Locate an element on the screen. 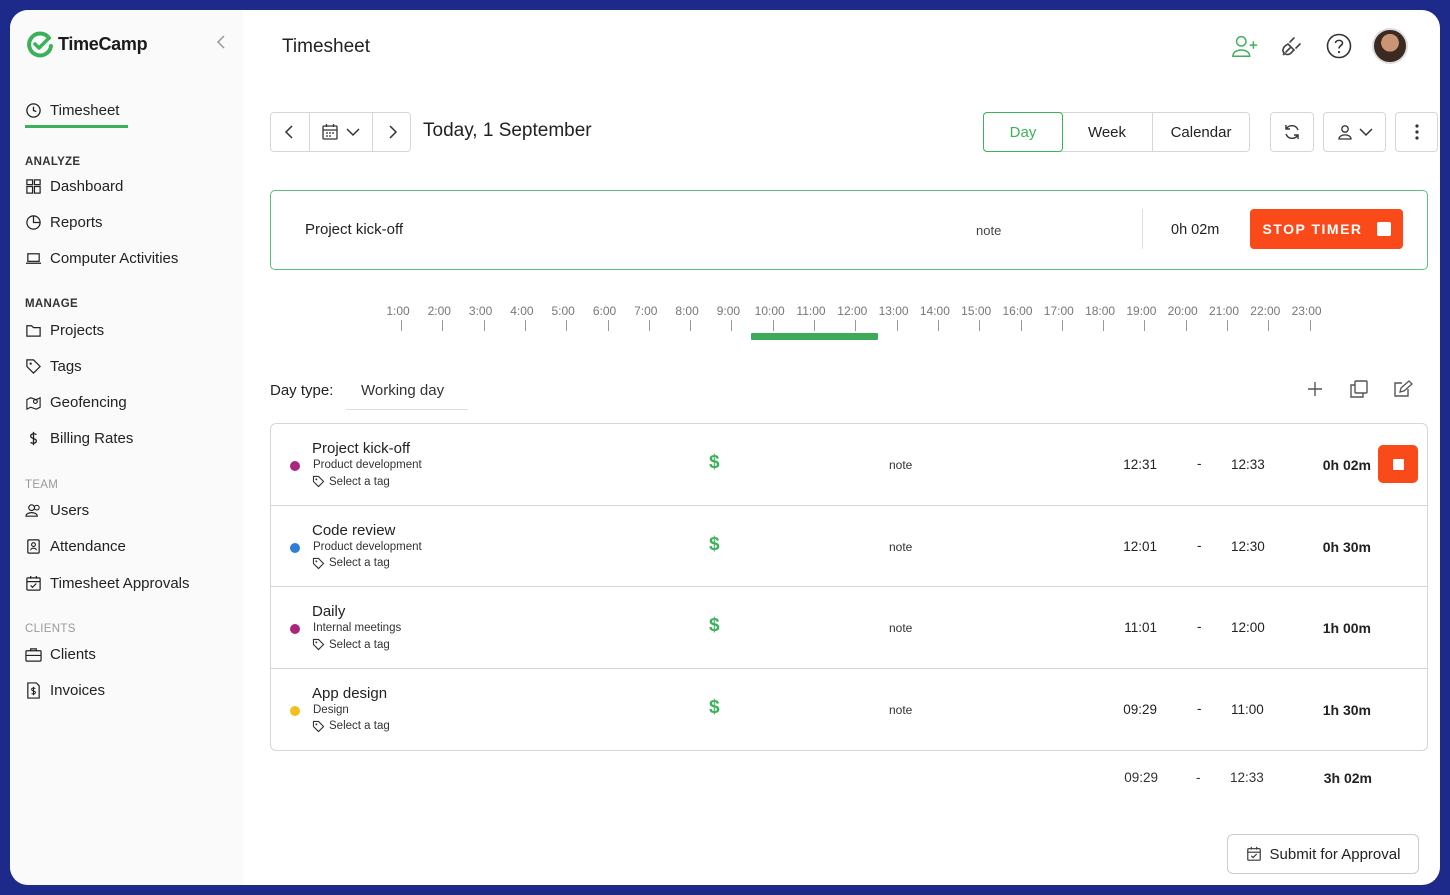 The height and width of the screenshot is (895, 1450). entry-start-time: 09:29 is located at coordinates (1140, 709).